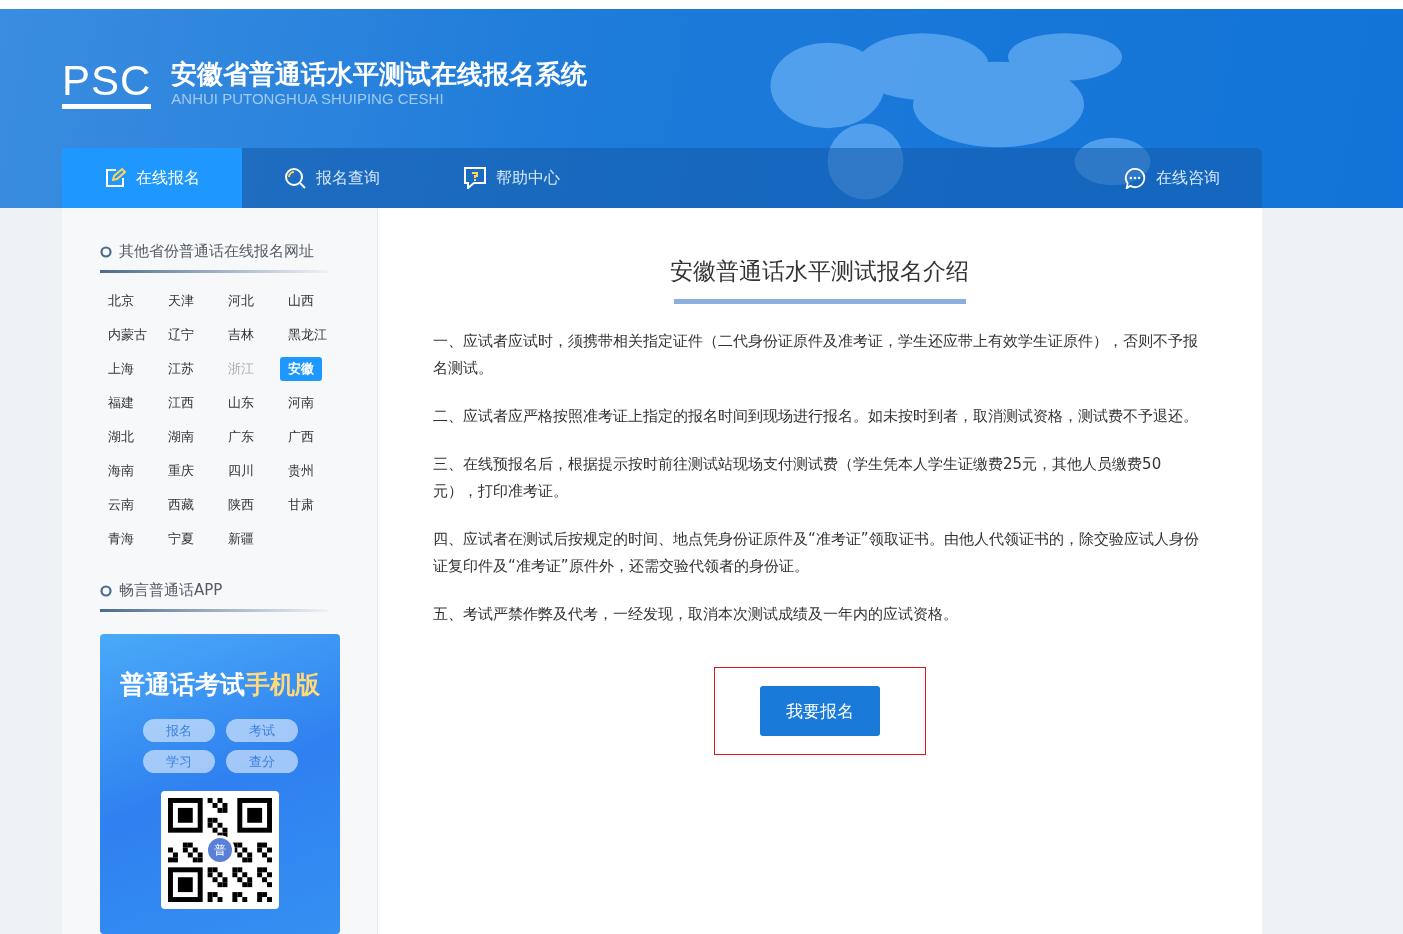 This screenshot has width=1403, height=934. Describe the element at coordinates (181, 335) in the screenshot. I see `province-link: 辽宁` at that location.